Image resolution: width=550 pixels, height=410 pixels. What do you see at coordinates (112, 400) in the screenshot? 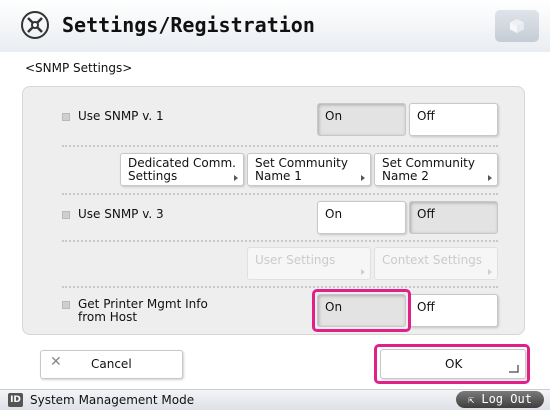
I see `mode-text: System Management Mode` at bounding box center [112, 400].